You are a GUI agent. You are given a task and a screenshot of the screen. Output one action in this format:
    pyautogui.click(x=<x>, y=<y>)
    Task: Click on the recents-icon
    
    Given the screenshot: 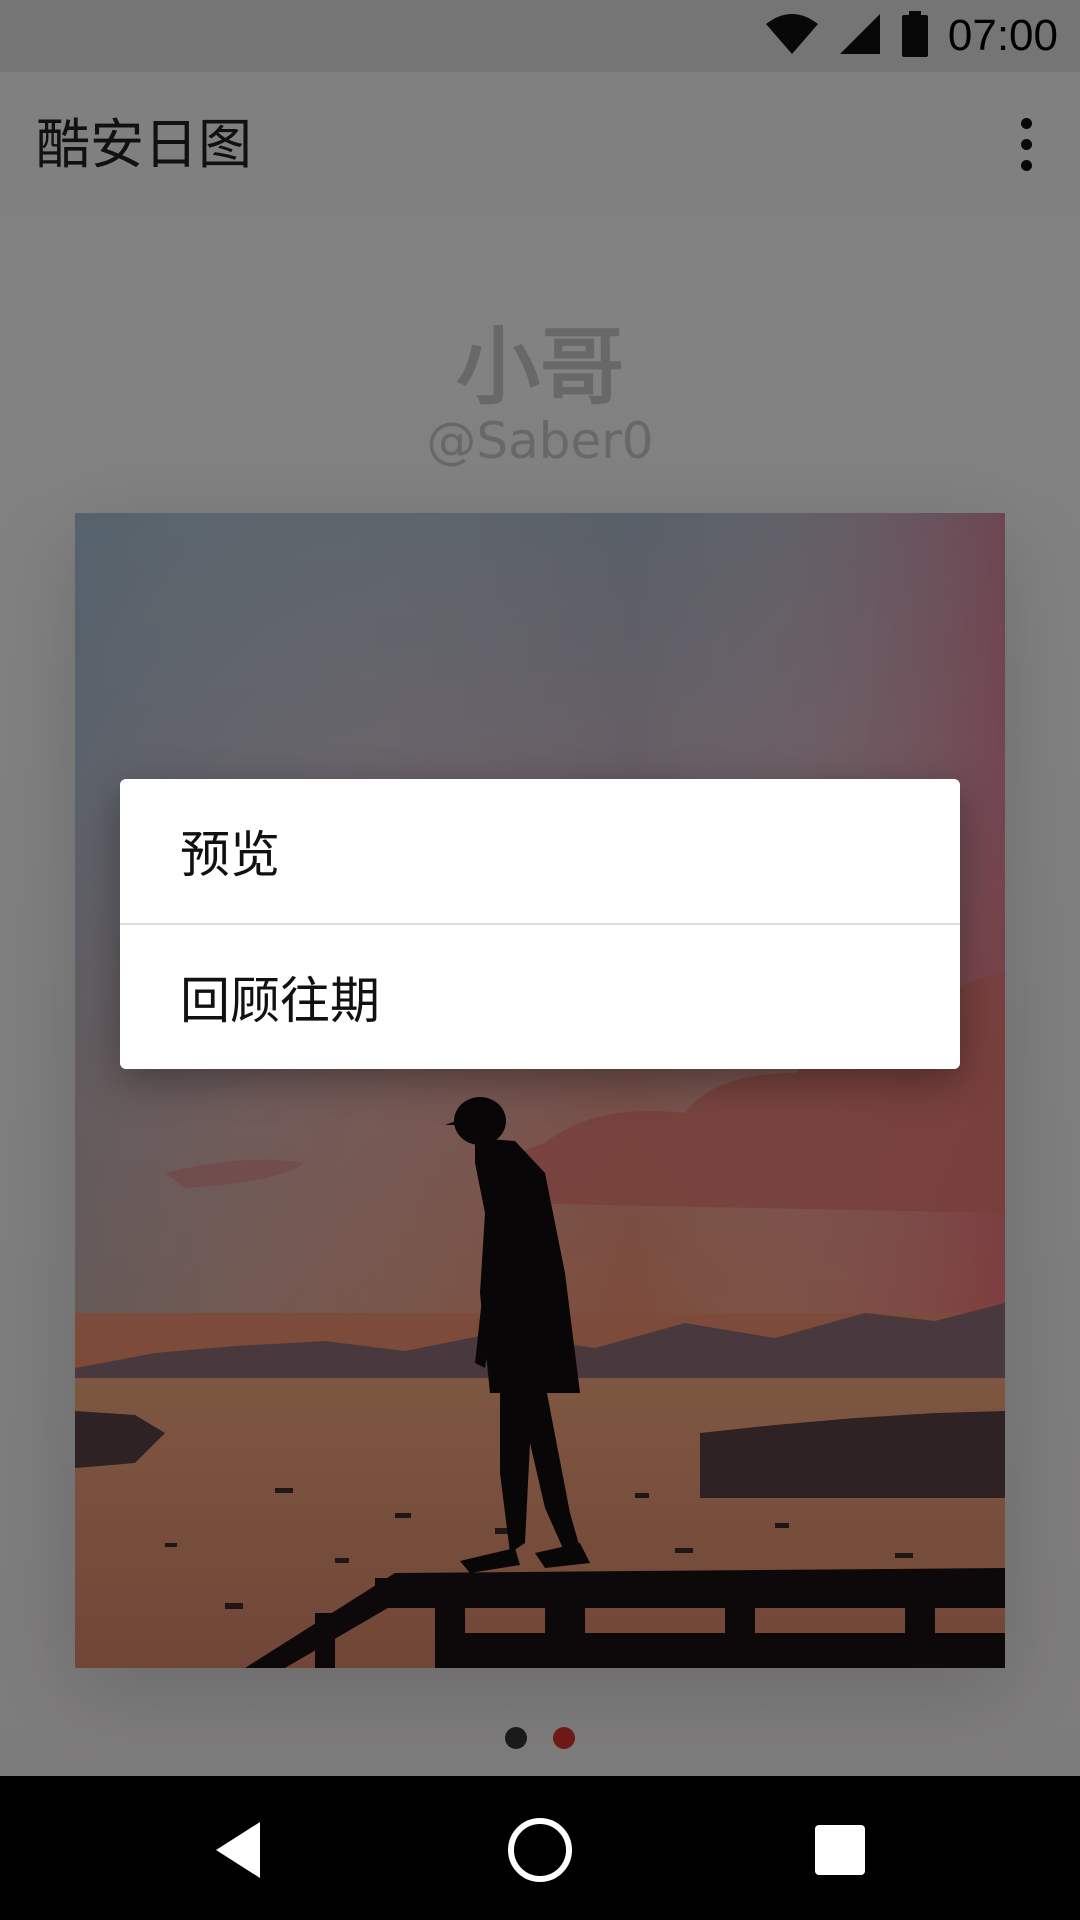 What is the action you would take?
    pyautogui.click(x=840, y=1850)
    